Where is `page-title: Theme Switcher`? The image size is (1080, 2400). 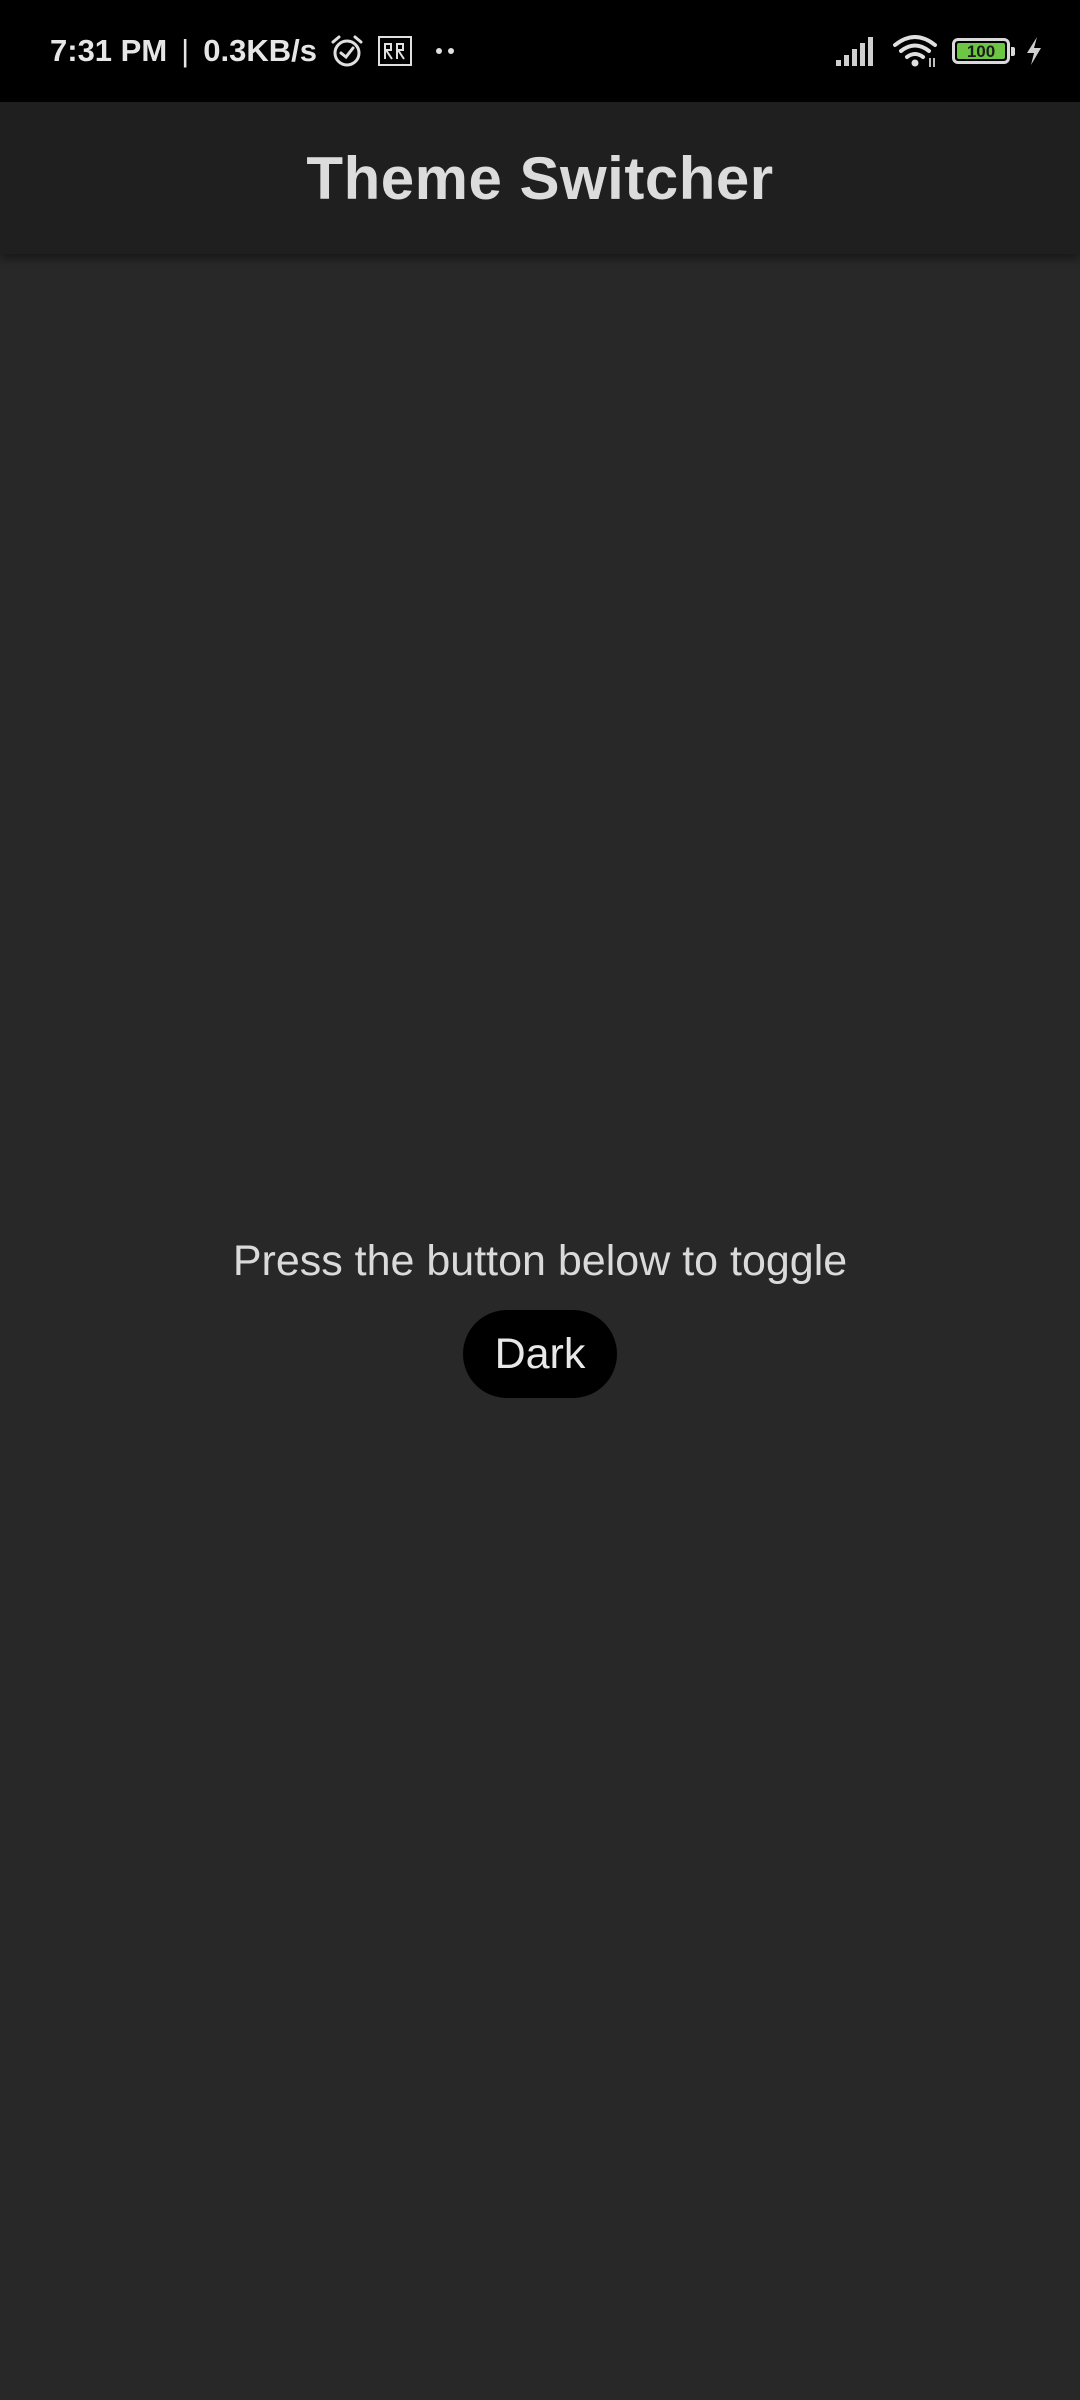
page-title: Theme Switcher is located at coordinates (540, 178).